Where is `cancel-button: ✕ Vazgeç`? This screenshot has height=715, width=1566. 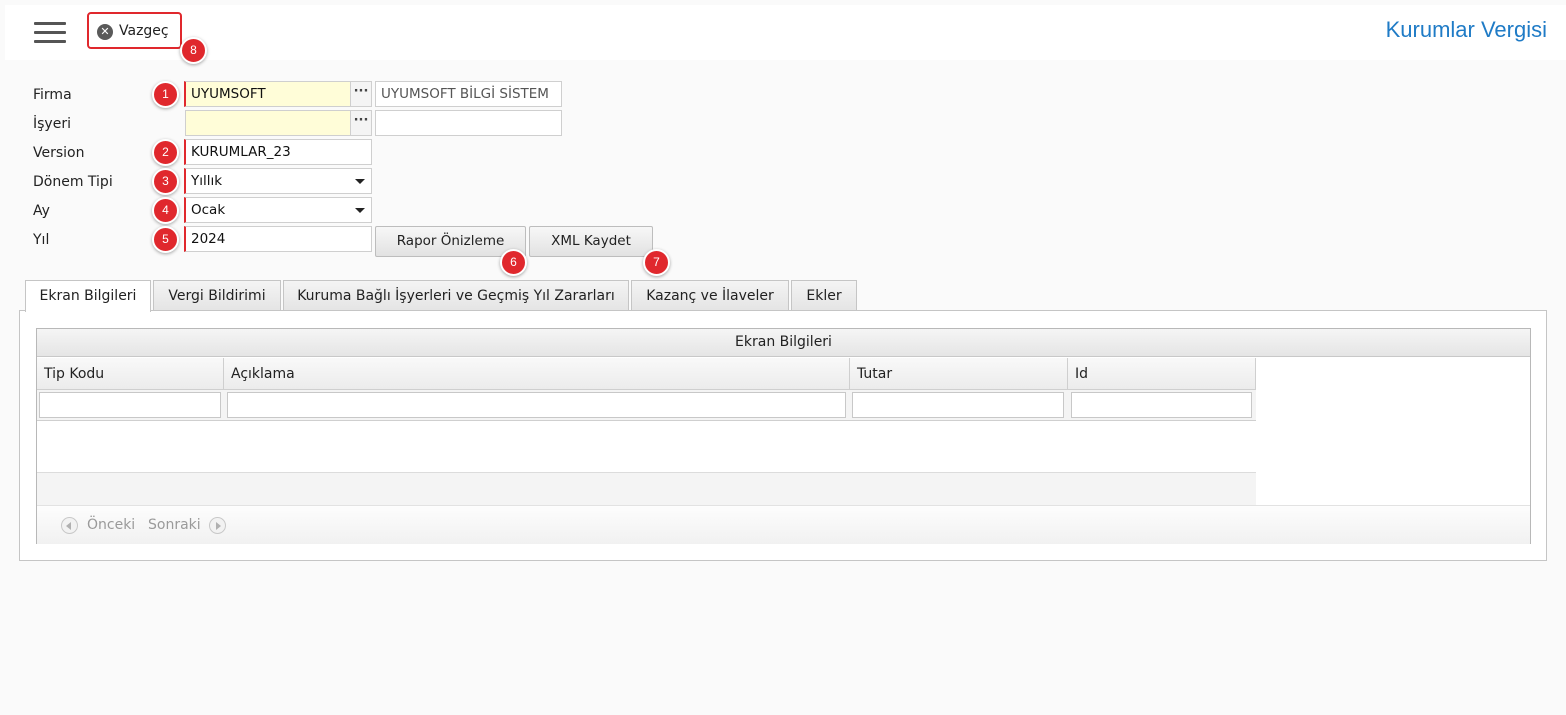 cancel-button: ✕ Vazgeç is located at coordinates (134, 30).